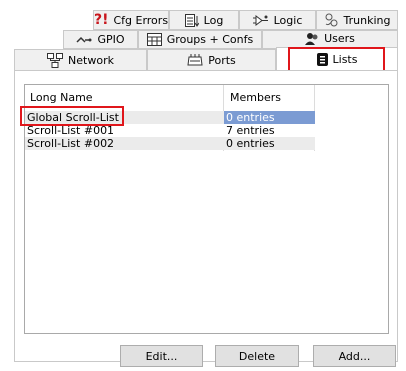 This screenshot has height=371, width=406. What do you see at coordinates (331, 20) in the screenshot?
I see `trunking-icon` at bounding box center [331, 20].